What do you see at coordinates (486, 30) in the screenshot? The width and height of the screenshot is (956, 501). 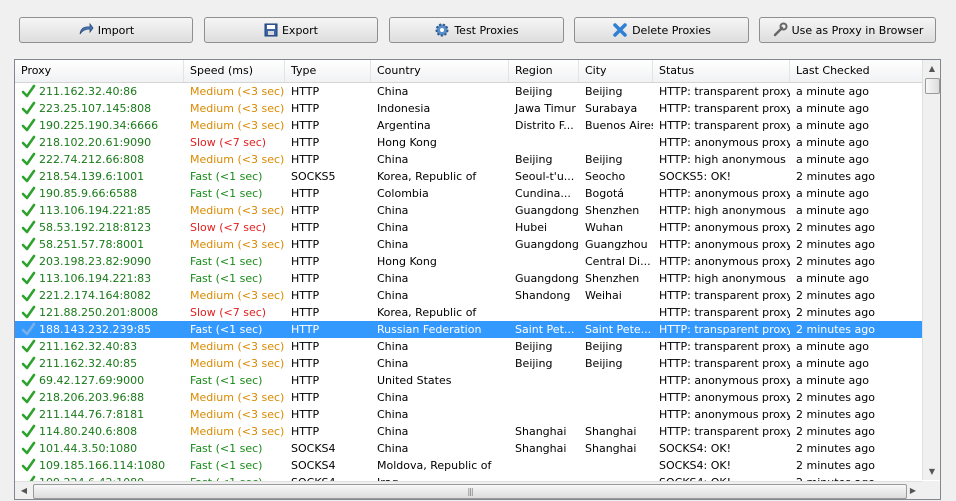 I see `test-proxies-label: Test Proxies` at bounding box center [486, 30].